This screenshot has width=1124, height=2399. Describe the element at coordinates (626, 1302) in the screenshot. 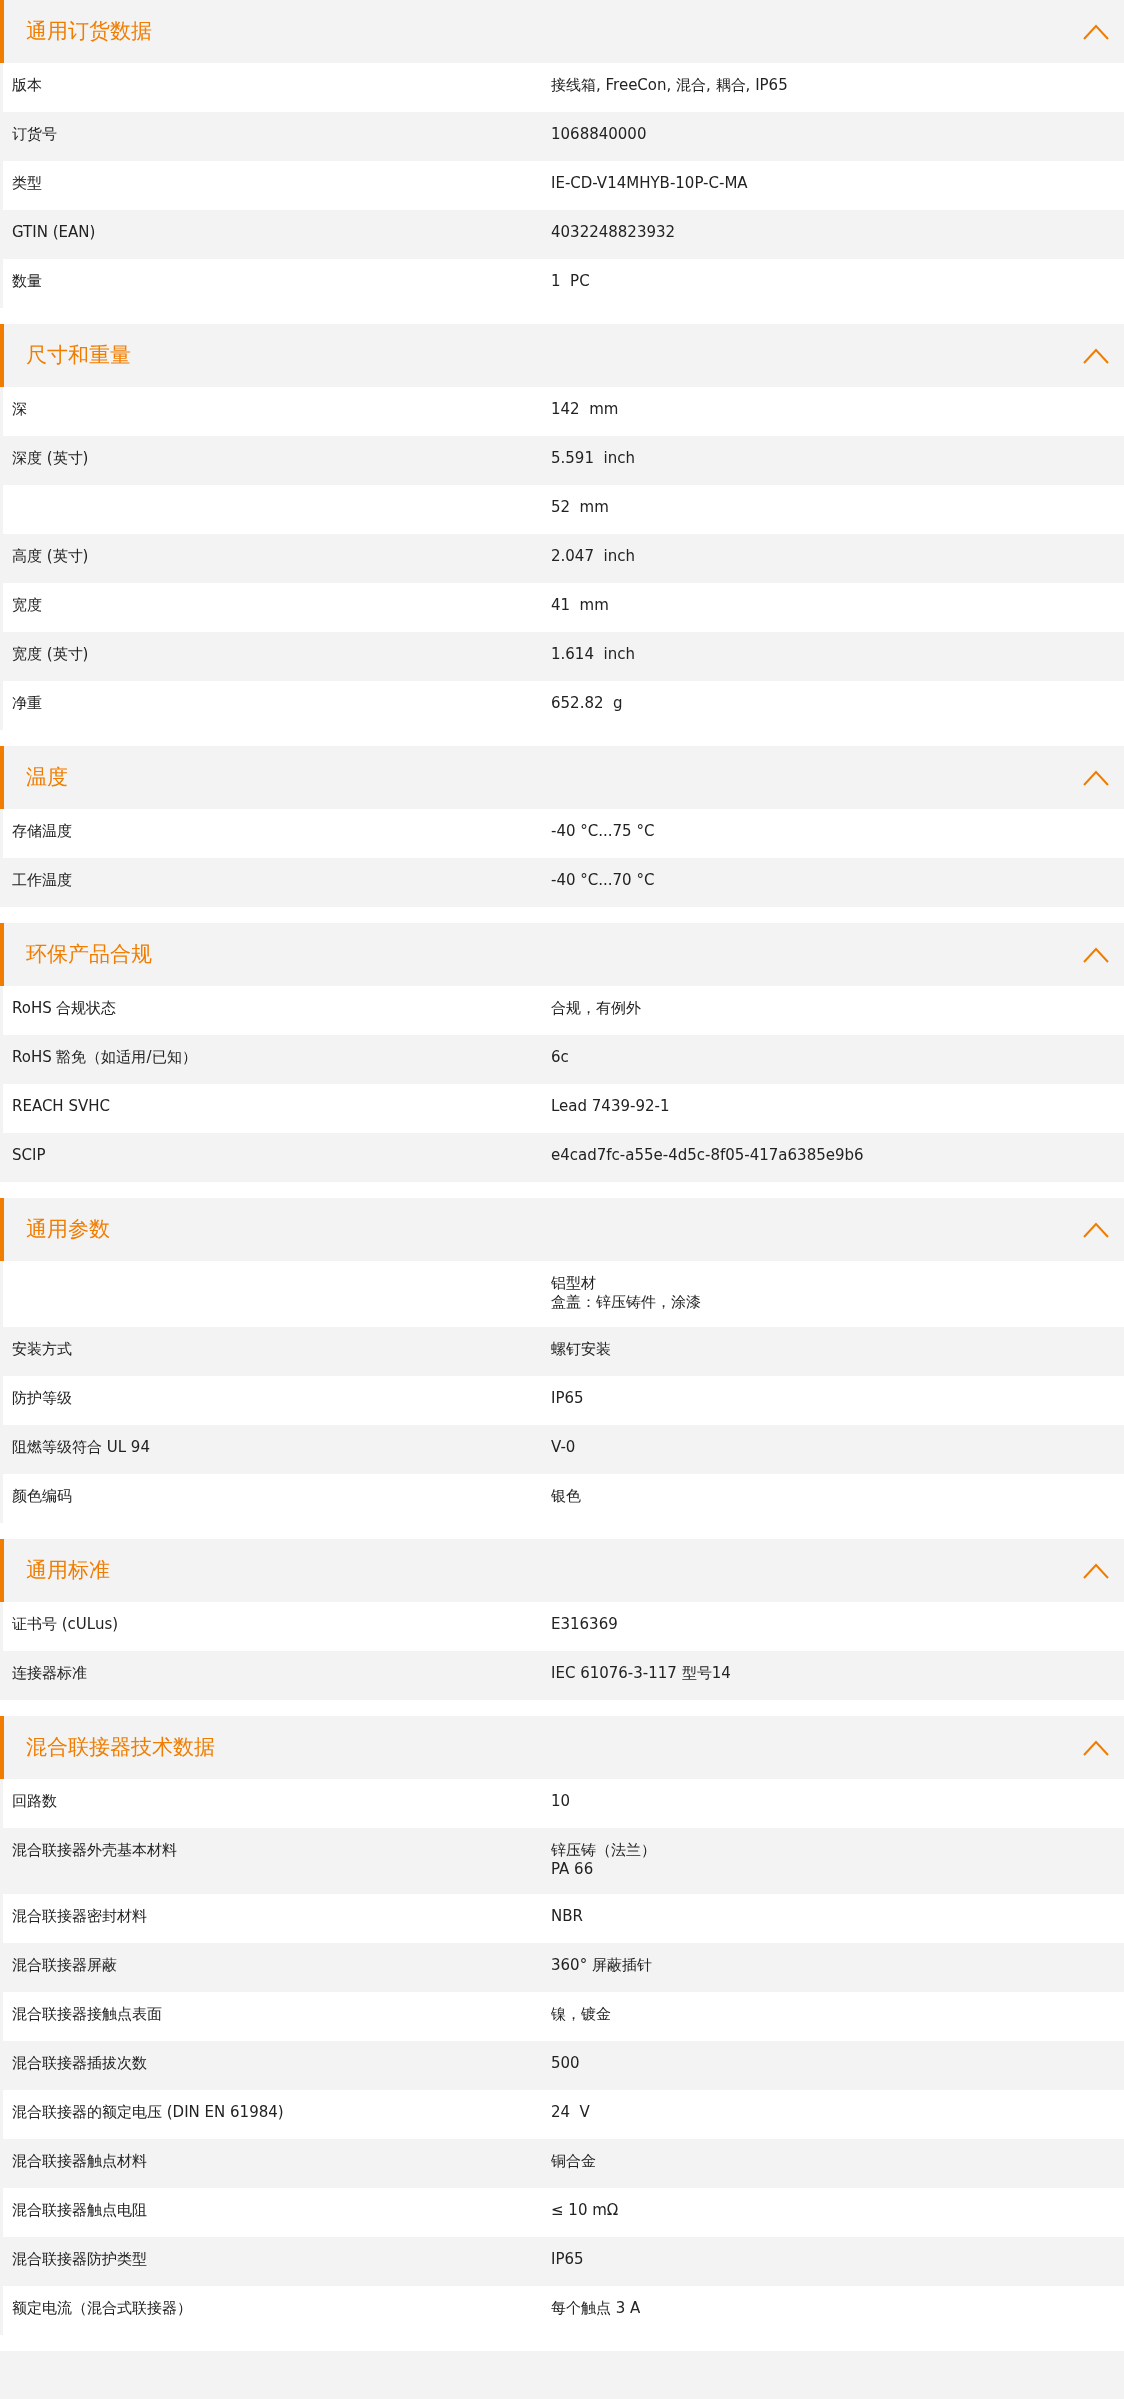

I see `spec-value: 盒盖：锌压铸件，涂漆` at that location.